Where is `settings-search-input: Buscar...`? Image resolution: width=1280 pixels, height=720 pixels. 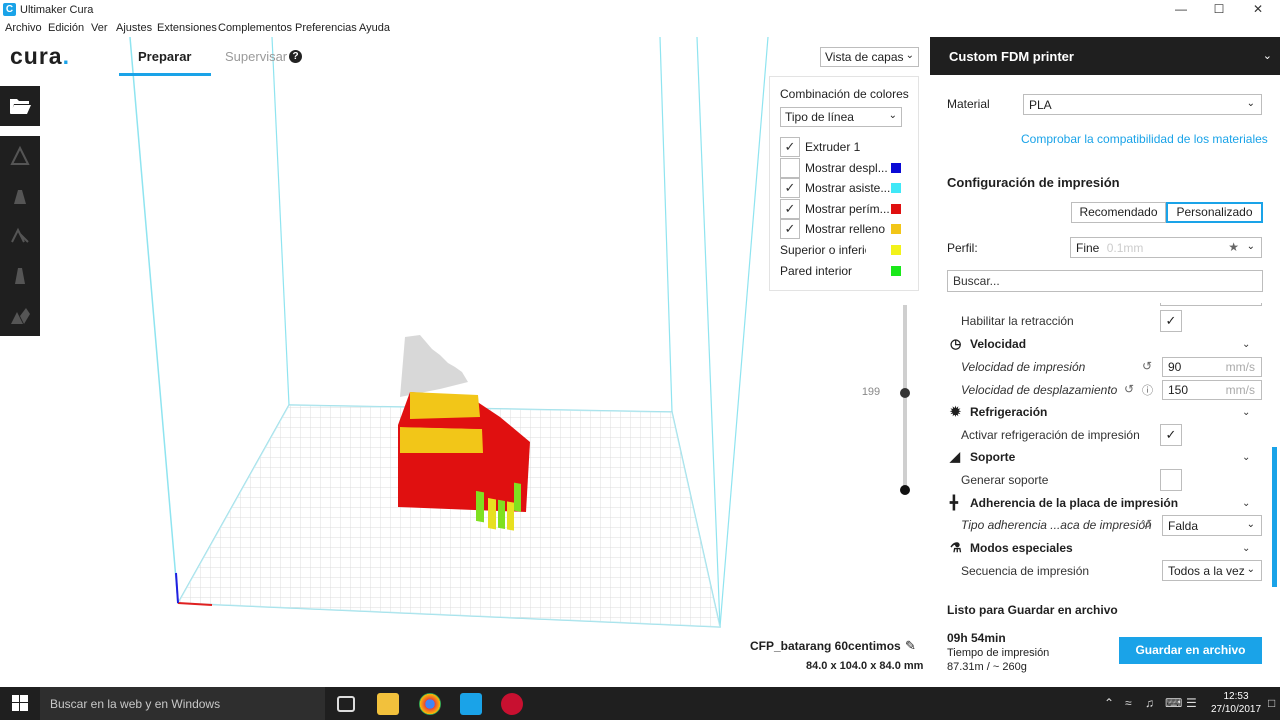 settings-search-input: Buscar... is located at coordinates (1105, 281).